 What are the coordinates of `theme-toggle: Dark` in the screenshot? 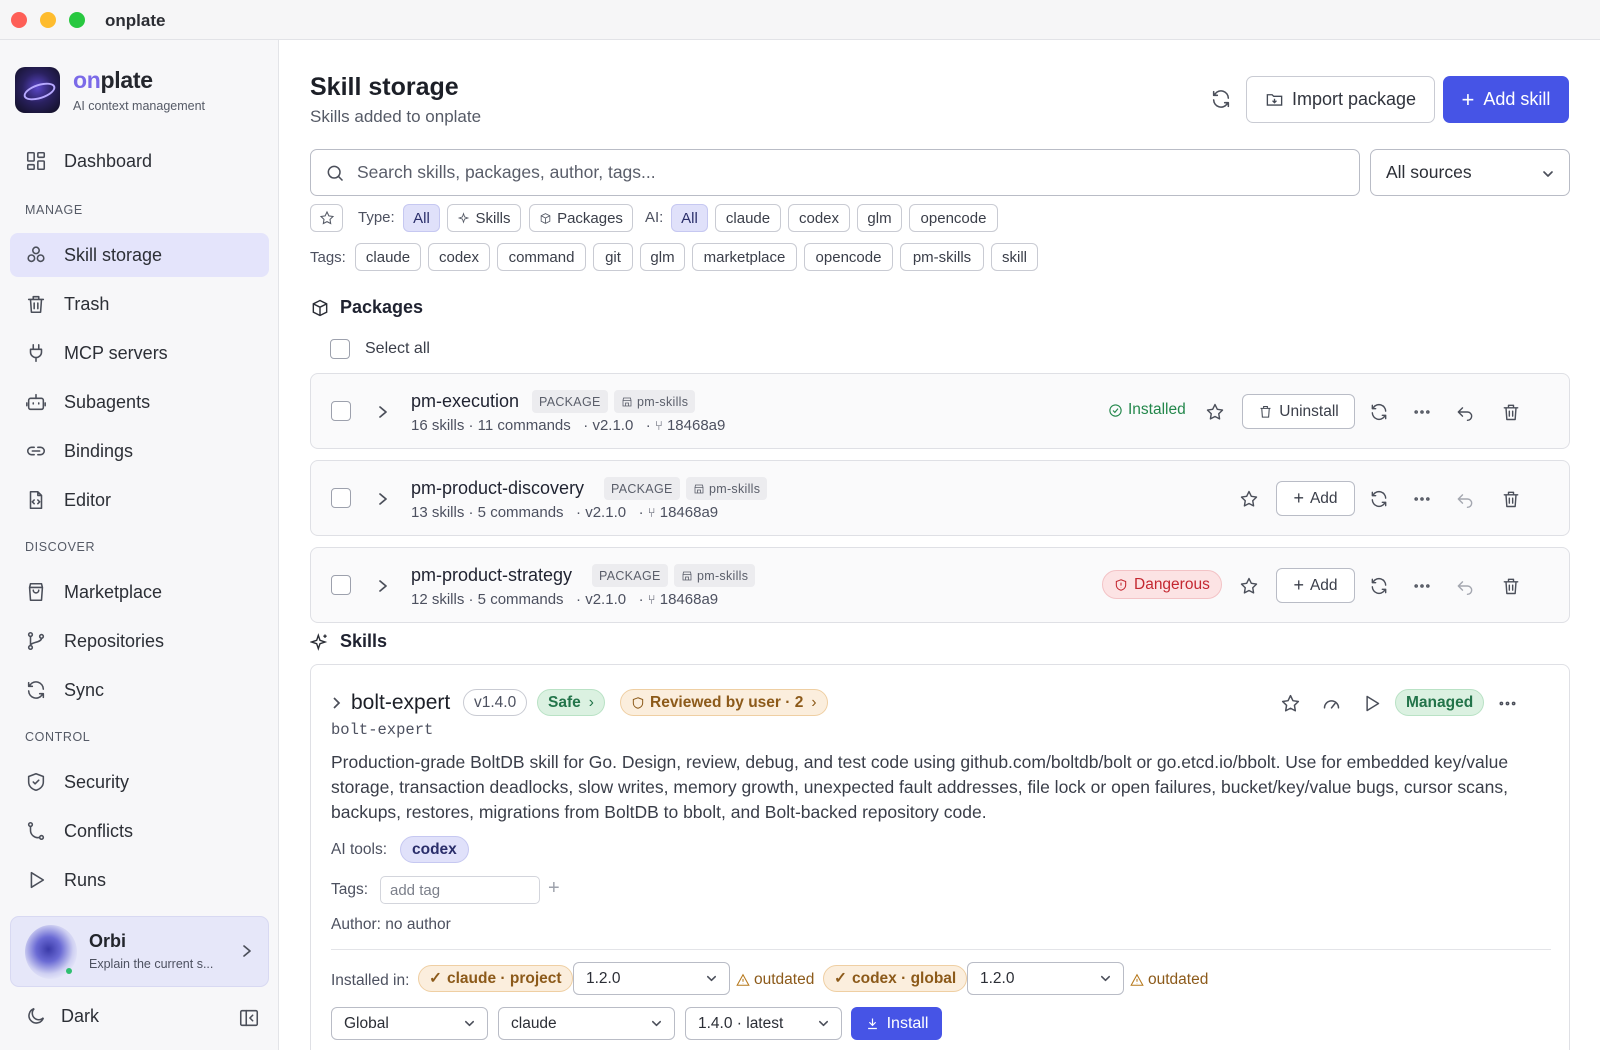 It's located at (62, 1016).